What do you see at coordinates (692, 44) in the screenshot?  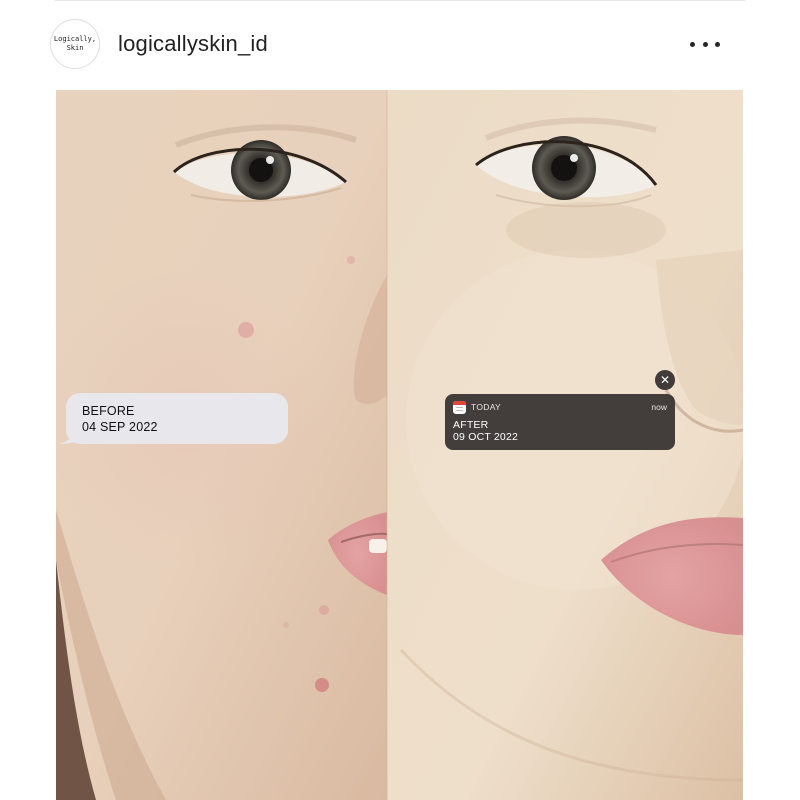 I see `more-horizontal-icon` at bounding box center [692, 44].